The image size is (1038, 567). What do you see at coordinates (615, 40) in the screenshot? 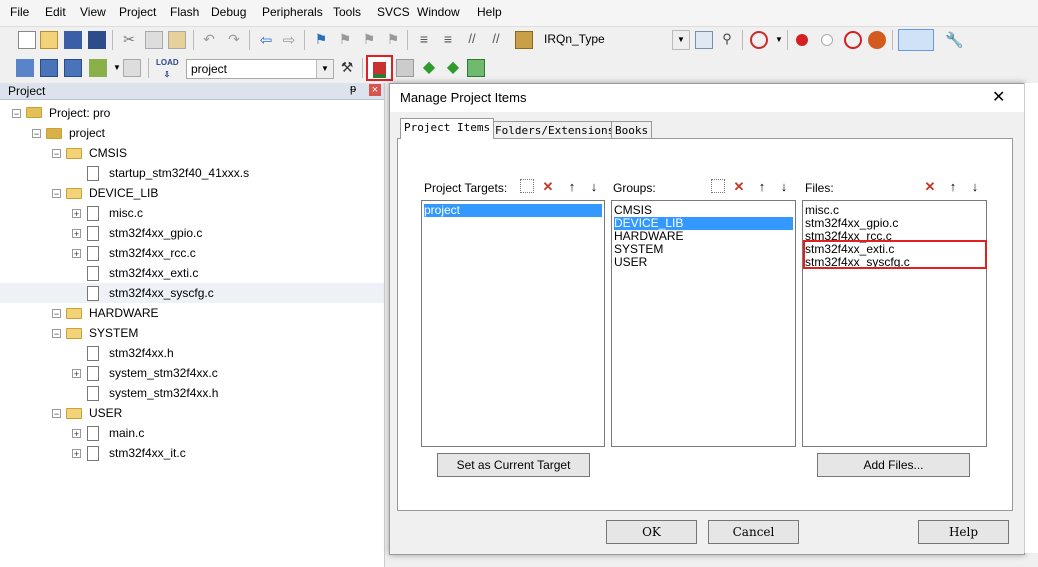
I see `find-combo: IRQn_Type ▼` at bounding box center [615, 40].